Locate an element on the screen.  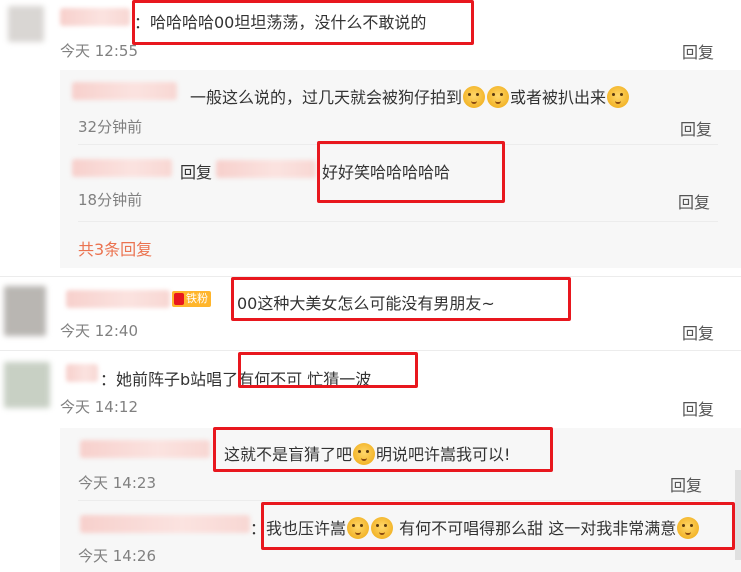
reply-text: 一般这么说的，过几天就会被狗仔拍到 或者被扒出来 is located at coordinates (410, 96).